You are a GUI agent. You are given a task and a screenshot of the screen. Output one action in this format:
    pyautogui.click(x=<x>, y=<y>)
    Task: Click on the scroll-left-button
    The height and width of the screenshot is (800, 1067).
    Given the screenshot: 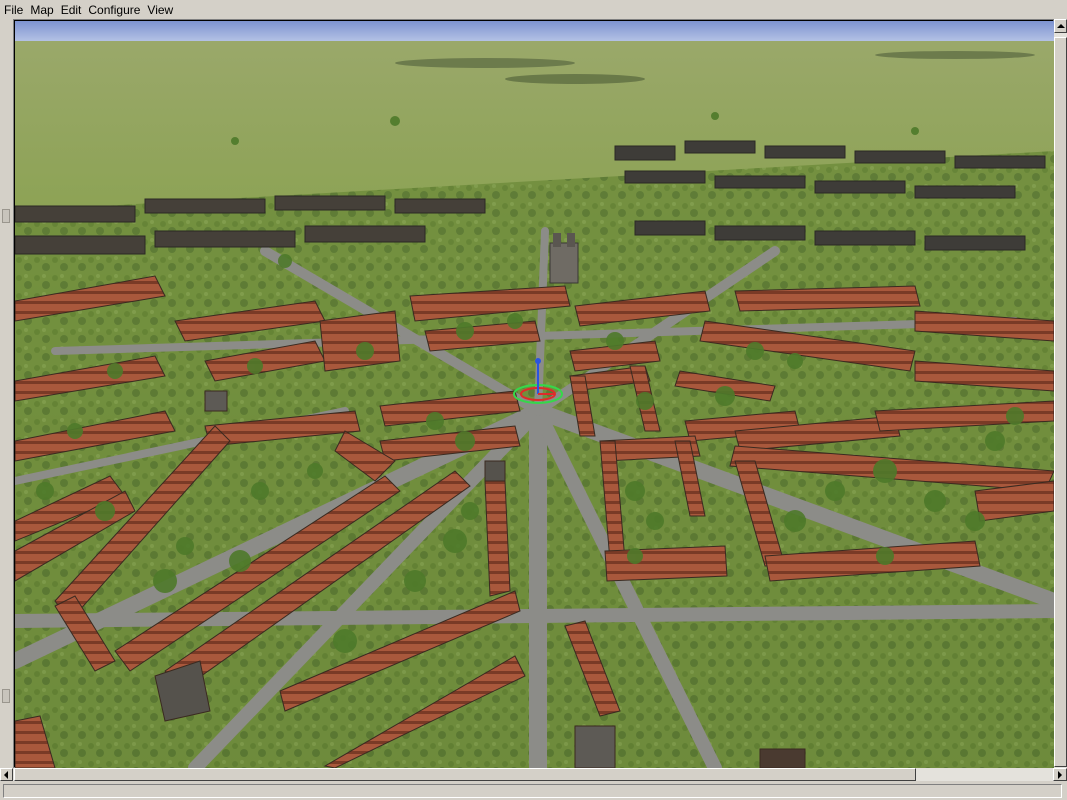 What is the action you would take?
    pyautogui.click(x=6, y=774)
    